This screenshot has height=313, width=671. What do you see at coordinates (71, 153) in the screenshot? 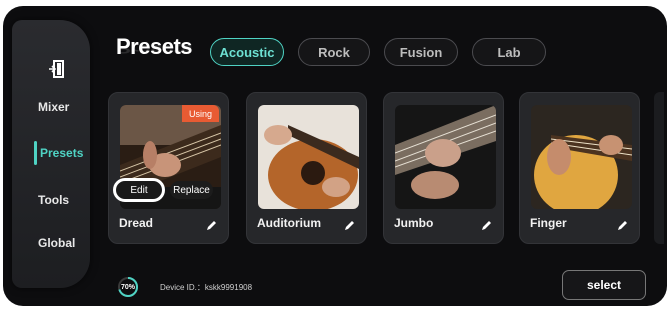
I see `sidebar-item-presets: Presets` at bounding box center [71, 153].